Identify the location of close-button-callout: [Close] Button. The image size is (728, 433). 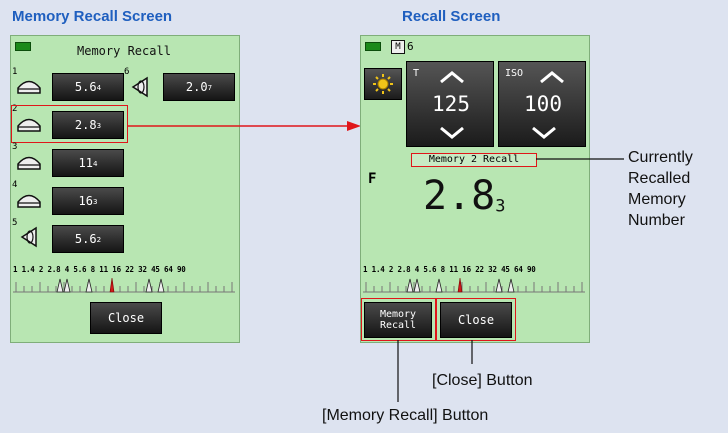
(482, 380).